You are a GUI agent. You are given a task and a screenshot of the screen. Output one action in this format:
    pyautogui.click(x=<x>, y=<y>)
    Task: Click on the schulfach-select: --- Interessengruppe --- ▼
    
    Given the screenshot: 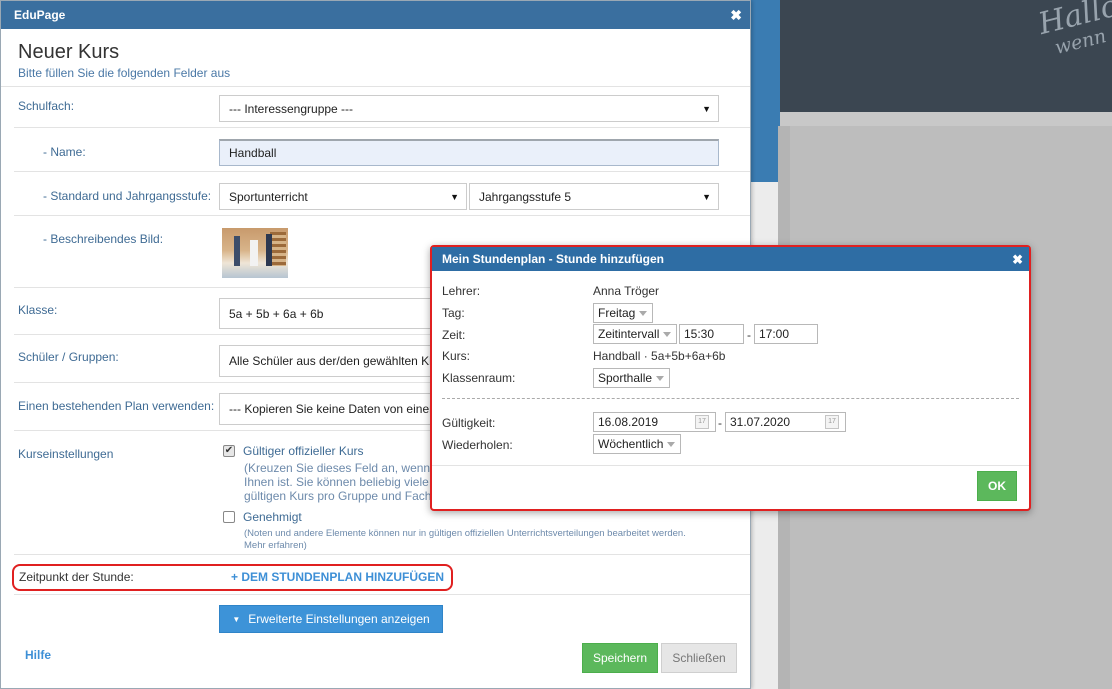 What is the action you would take?
    pyautogui.click(x=469, y=108)
    